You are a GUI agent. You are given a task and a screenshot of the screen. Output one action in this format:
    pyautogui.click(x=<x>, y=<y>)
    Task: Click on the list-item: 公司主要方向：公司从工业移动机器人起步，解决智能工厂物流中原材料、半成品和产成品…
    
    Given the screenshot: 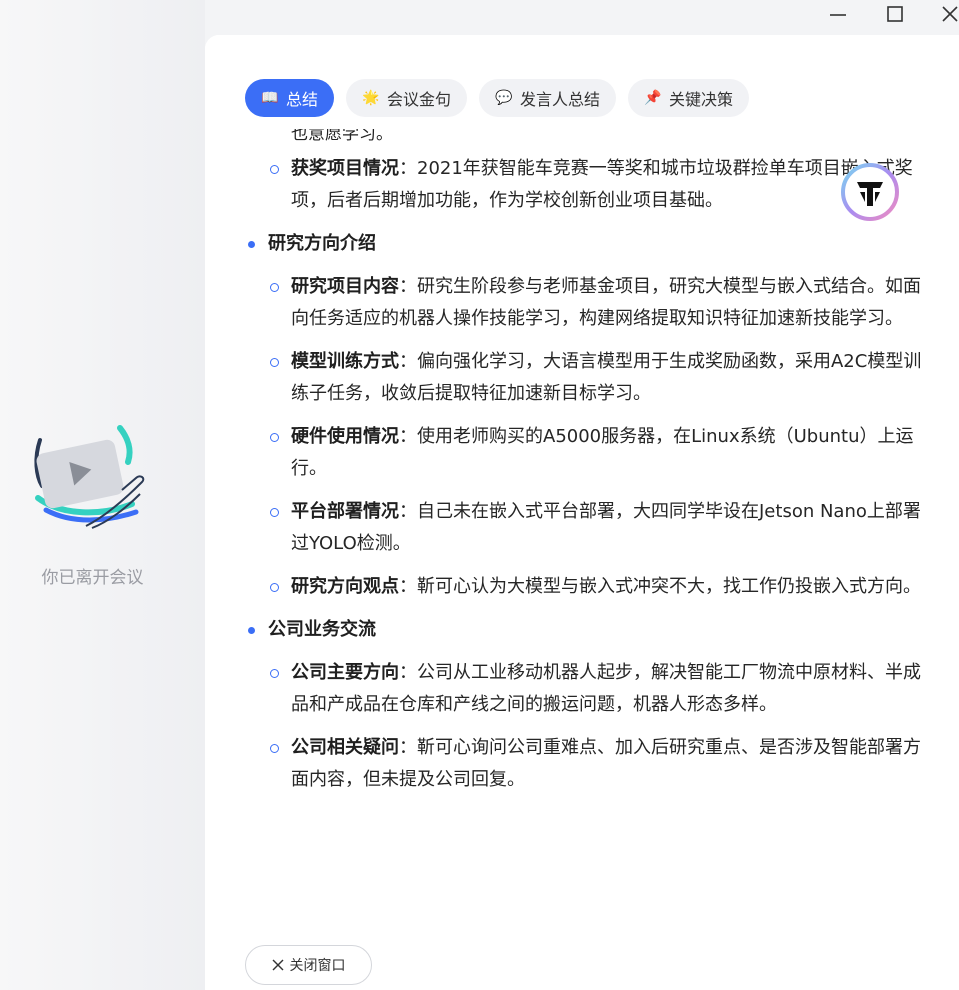 What is the action you would take?
    pyautogui.click(x=590, y=689)
    